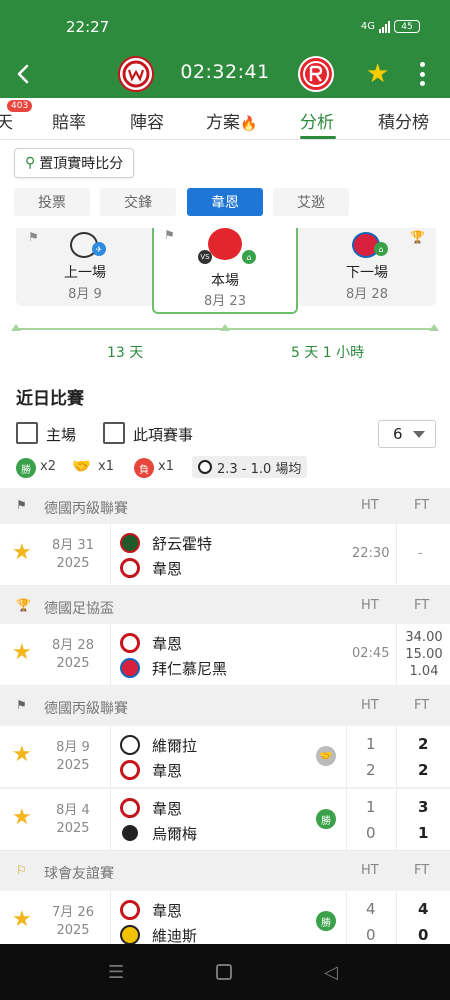 This screenshot has height=1000, width=450. I want to click on away-team-crest, so click(316, 74).